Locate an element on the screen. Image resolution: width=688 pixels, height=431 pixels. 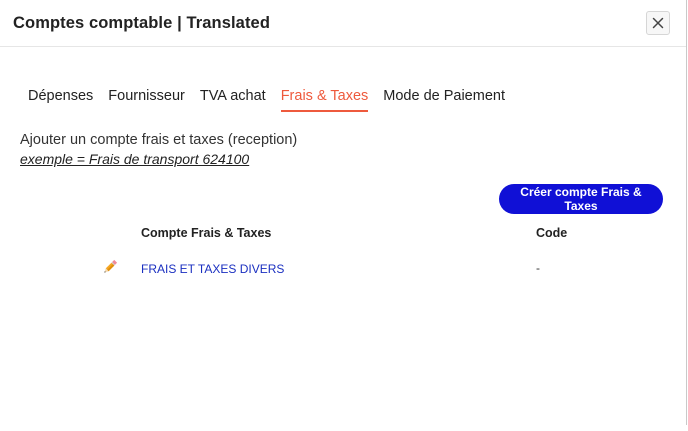
create-account-button: Créer compte Frais & Taxes is located at coordinates (581, 199).